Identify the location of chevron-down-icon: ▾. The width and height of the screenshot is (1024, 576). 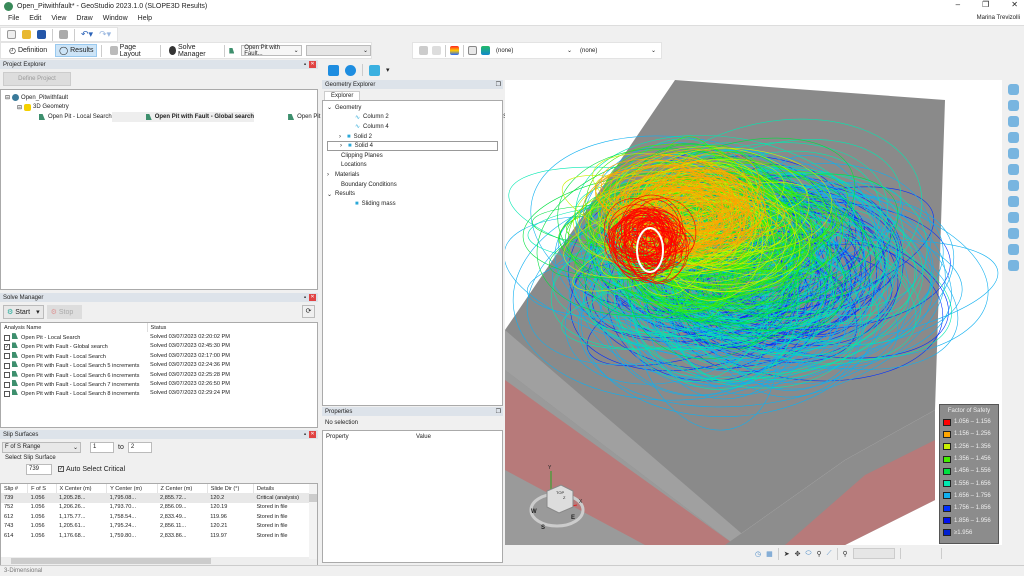
(38, 312).